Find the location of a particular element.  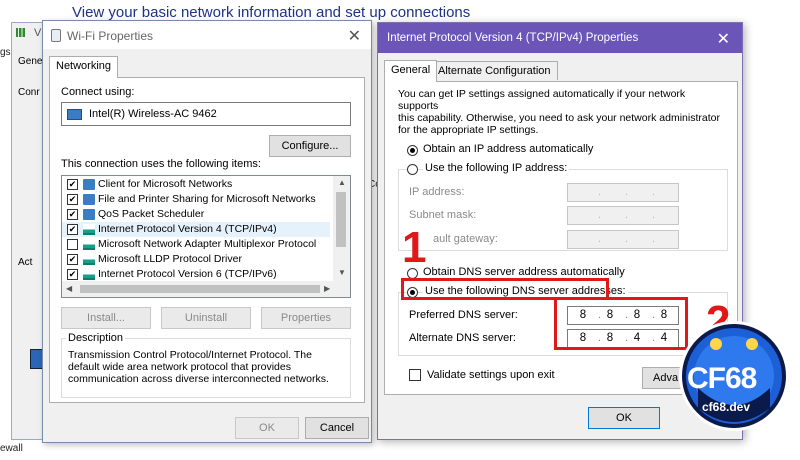

validate-label: Validate settings upon exit is located at coordinates (491, 375).